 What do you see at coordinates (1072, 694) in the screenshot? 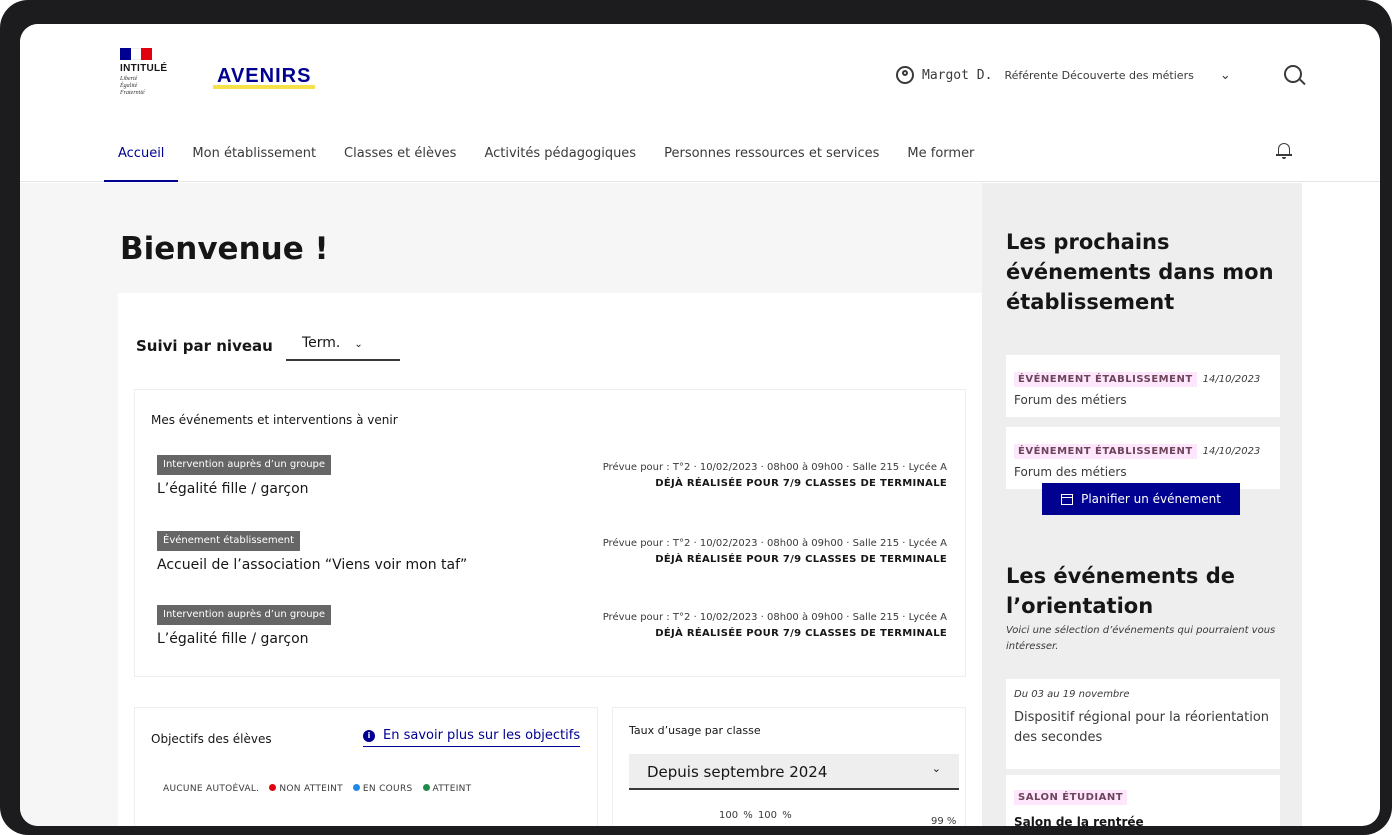
I see `event-date: Du 03 au 19 novembre` at bounding box center [1072, 694].